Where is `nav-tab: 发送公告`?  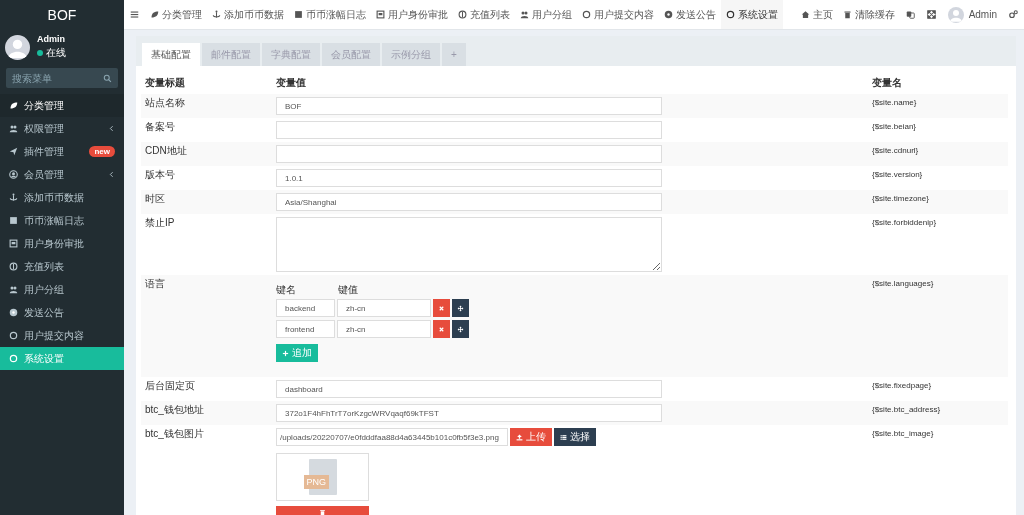 nav-tab: 发送公告 is located at coordinates (690, 14).